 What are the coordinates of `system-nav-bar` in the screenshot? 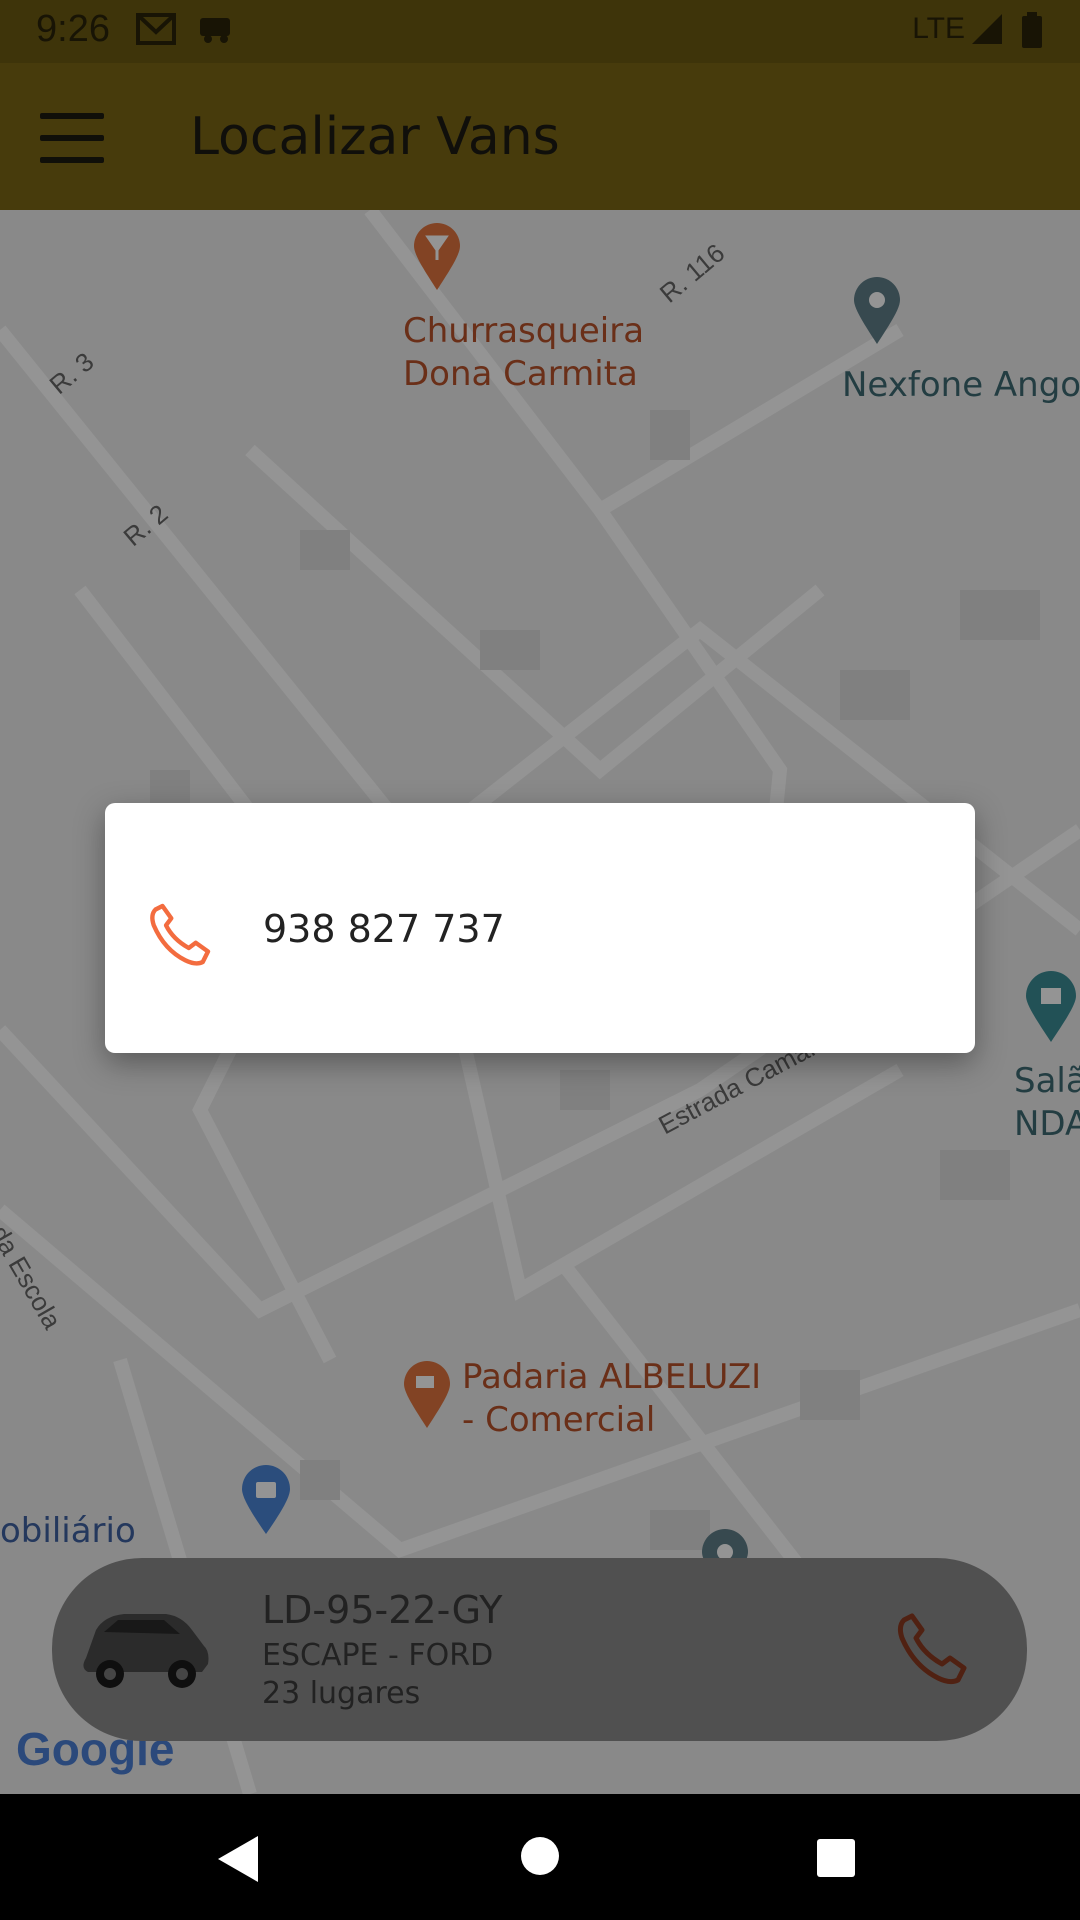 It's located at (540, 1857).